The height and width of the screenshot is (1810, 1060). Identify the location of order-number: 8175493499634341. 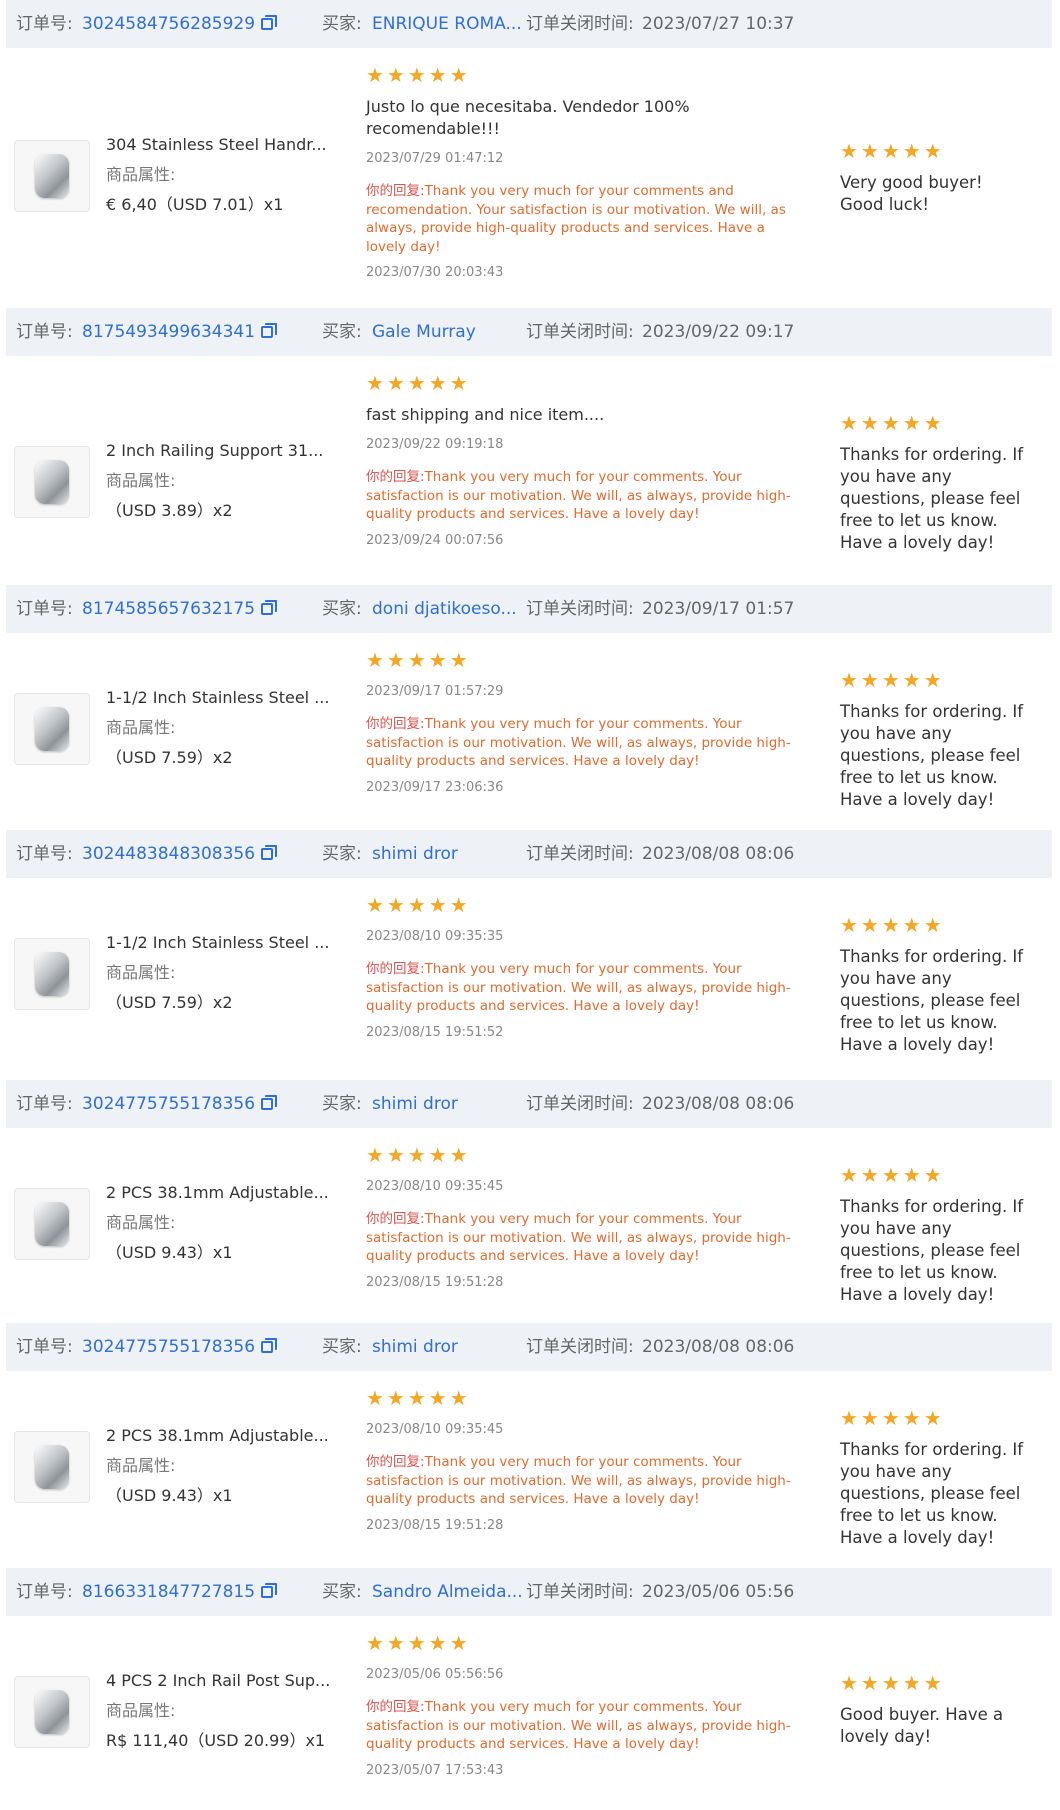
(180, 332).